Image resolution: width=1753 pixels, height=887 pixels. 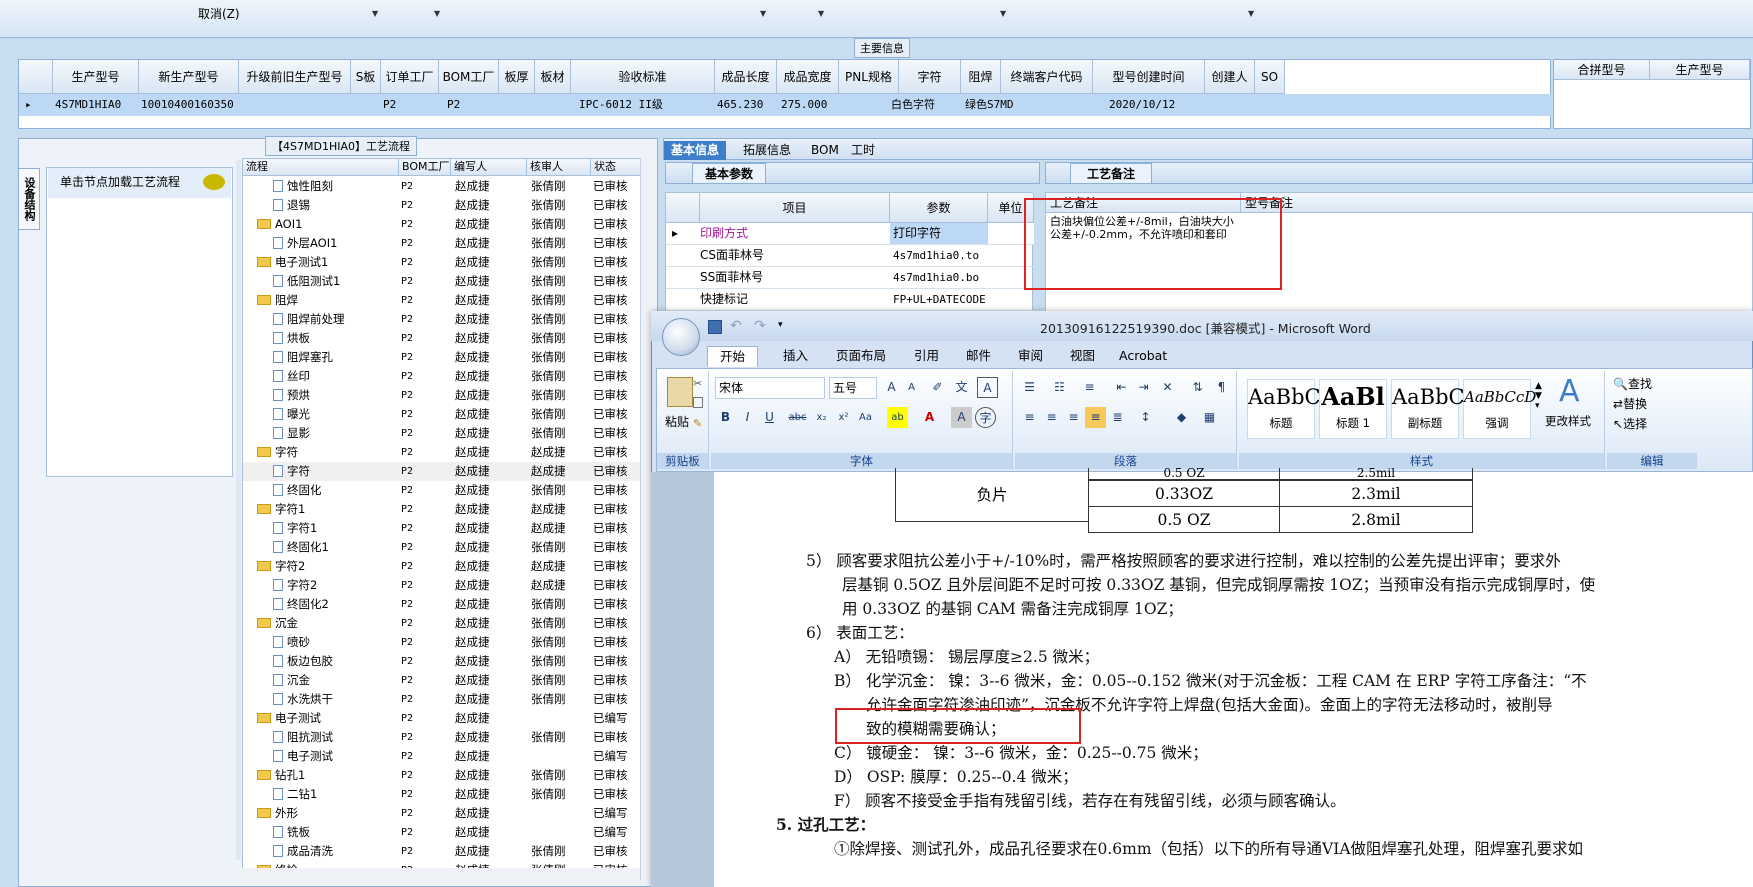 What do you see at coordinates (1121, 387) in the screenshot?
I see `decrease-indent-icon: ⇤` at bounding box center [1121, 387].